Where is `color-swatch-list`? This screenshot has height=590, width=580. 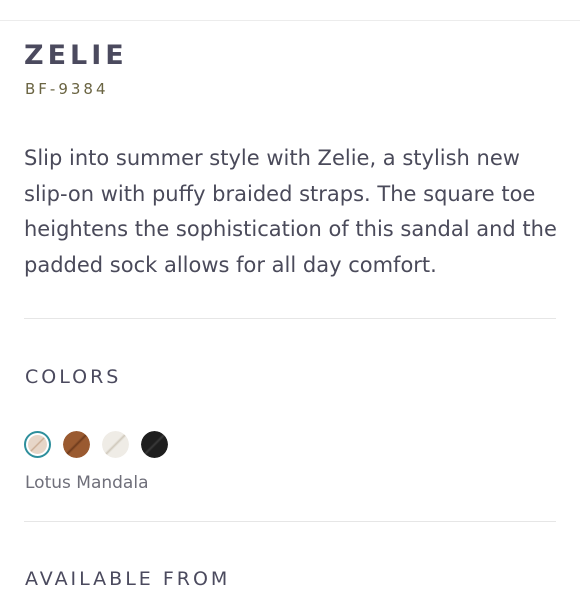 color-swatch-list is located at coordinates (96, 446).